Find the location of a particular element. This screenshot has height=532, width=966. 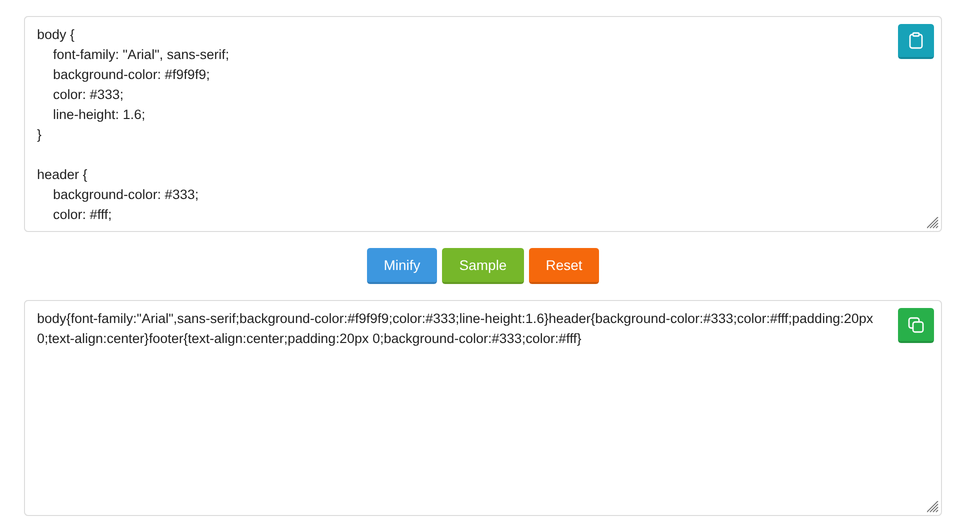

code-line: background-color: #f9f9f9; is located at coordinates (131, 75).